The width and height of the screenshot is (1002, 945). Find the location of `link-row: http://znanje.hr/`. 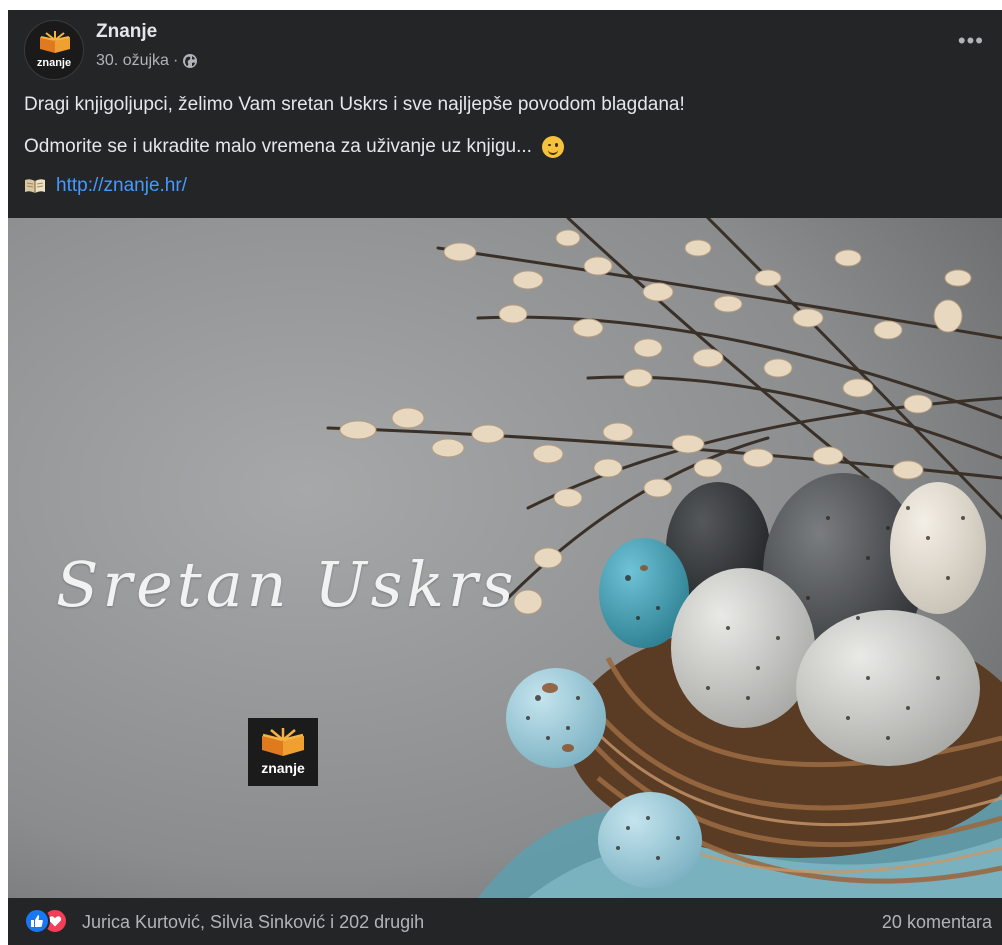

link-row: http://znanje.hr/ is located at coordinates (105, 186).